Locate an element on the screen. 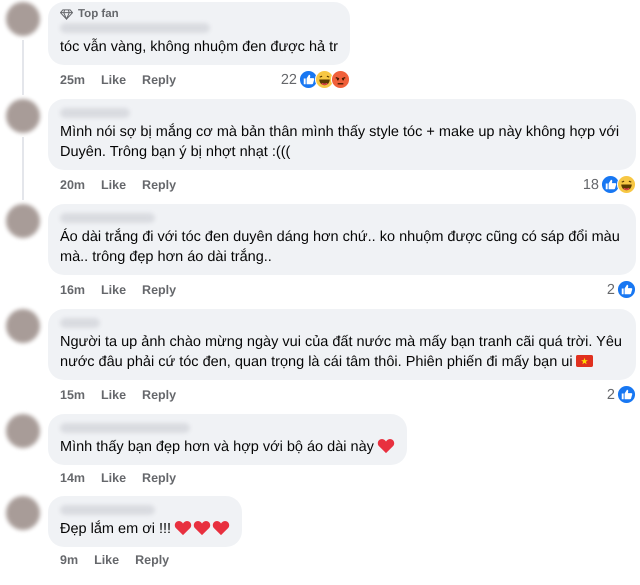 This screenshot has width=640, height=585. diamond-icon is located at coordinates (66, 14).